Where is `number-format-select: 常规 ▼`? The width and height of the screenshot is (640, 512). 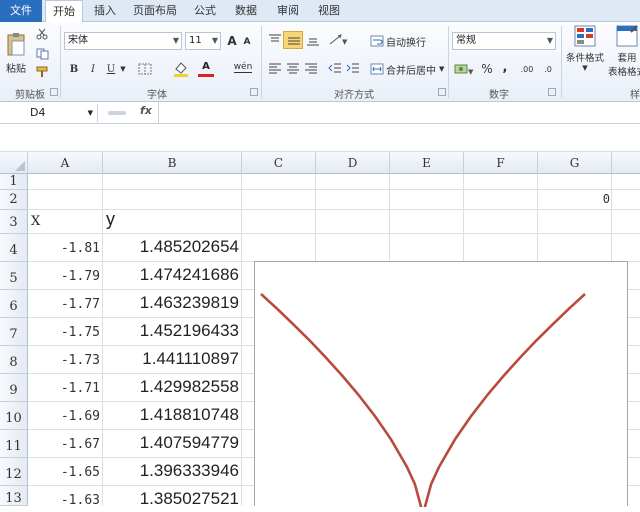
number-format-select: 常规 ▼ is located at coordinates (504, 41).